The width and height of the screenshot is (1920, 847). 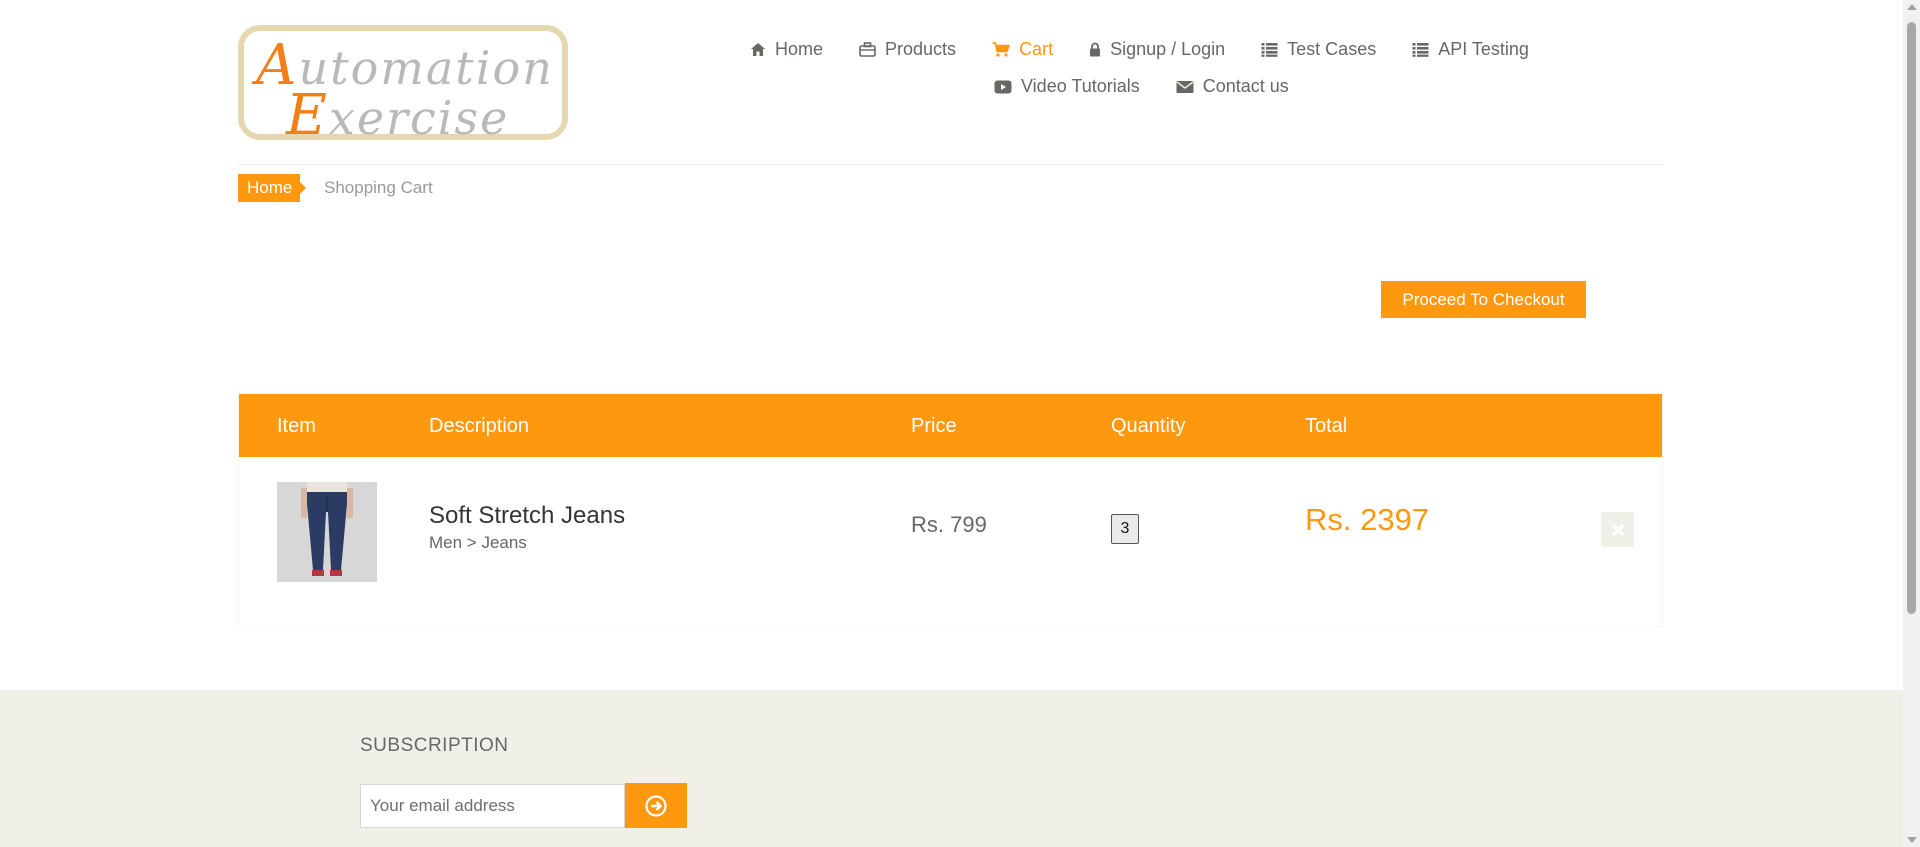 I want to click on product-price: Rs. 799, so click(x=949, y=524).